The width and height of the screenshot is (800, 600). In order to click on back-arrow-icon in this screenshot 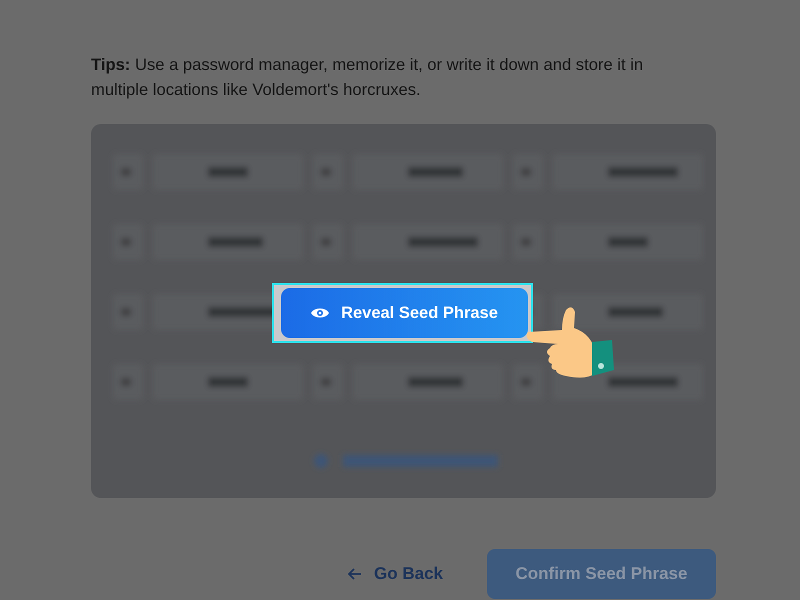, I will do `click(355, 574)`.